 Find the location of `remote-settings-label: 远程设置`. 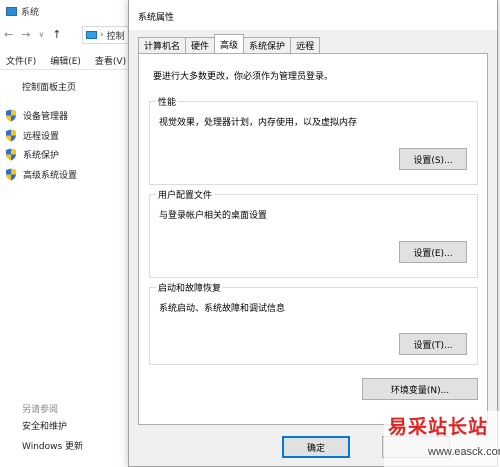

remote-settings-label: 远程设置 is located at coordinates (41, 136).